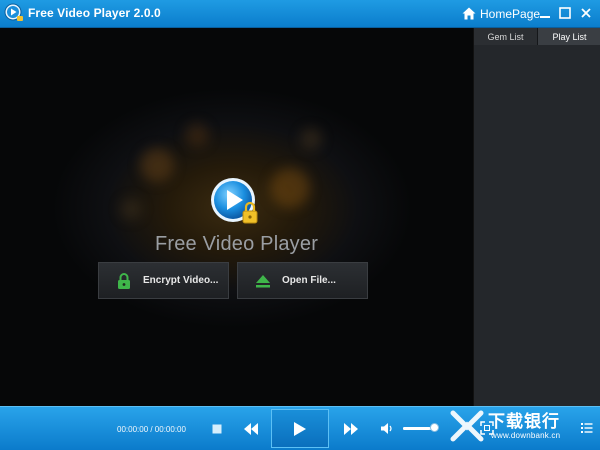 The height and width of the screenshot is (450, 600). Describe the element at coordinates (236, 244) in the screenshot. I see `brand-text: Free Video Player` at that location.